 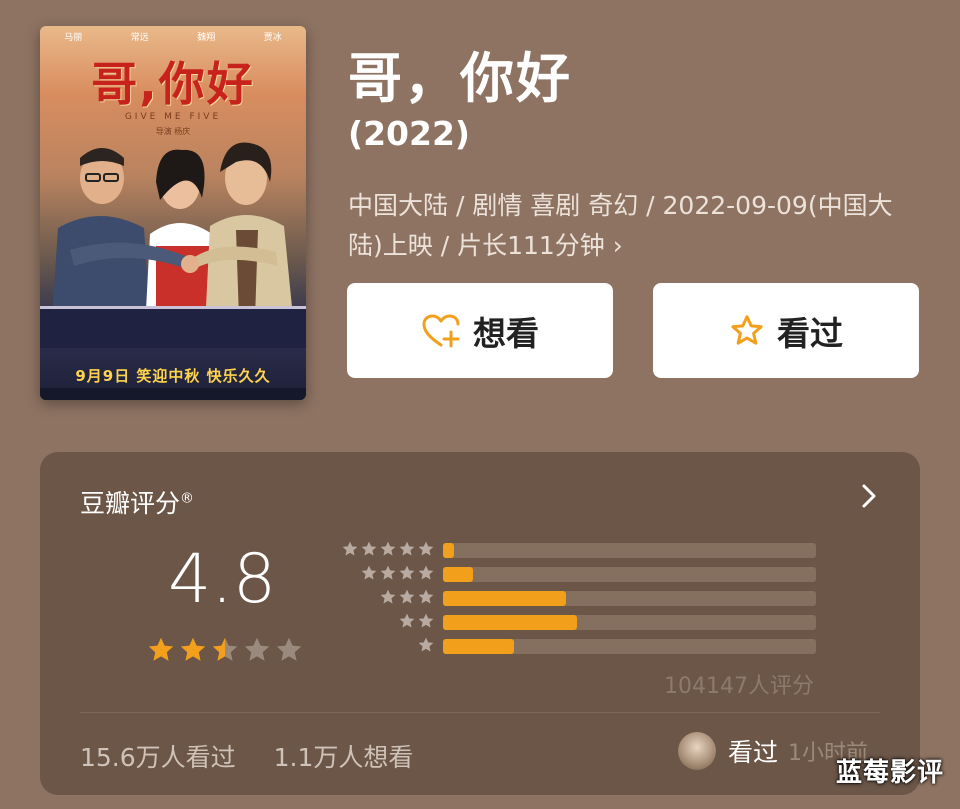 What do you see at coordinates (441, 330) in the screenshot?
I see `heart-plus-icon` at bounding box center [441, 330].